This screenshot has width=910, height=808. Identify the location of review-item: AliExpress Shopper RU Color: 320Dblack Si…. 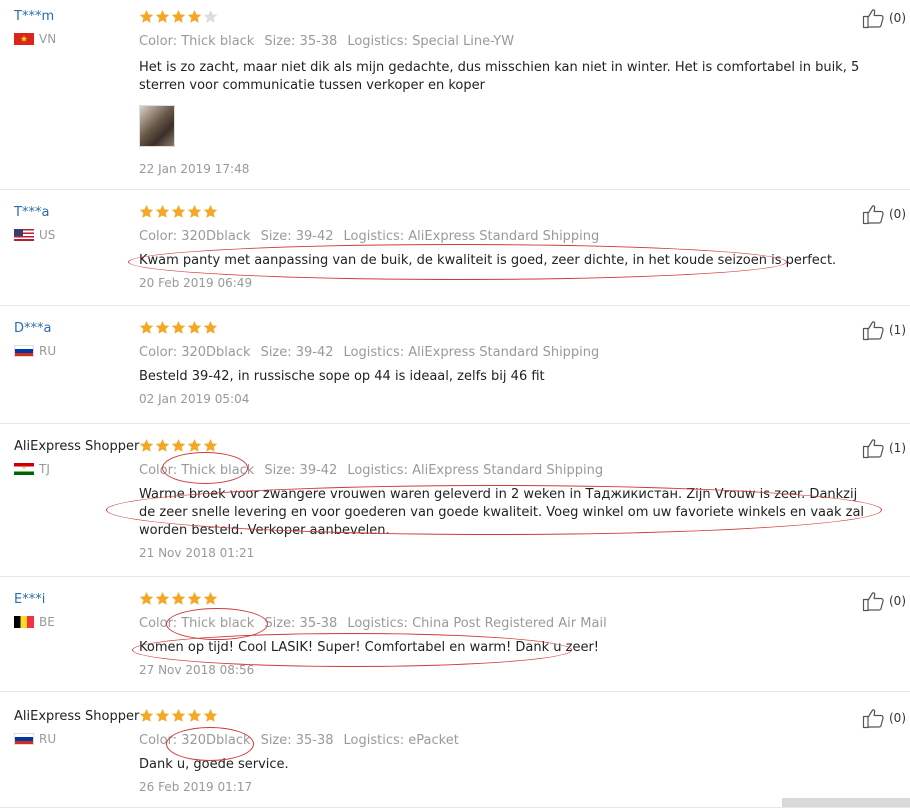
(455, 749).